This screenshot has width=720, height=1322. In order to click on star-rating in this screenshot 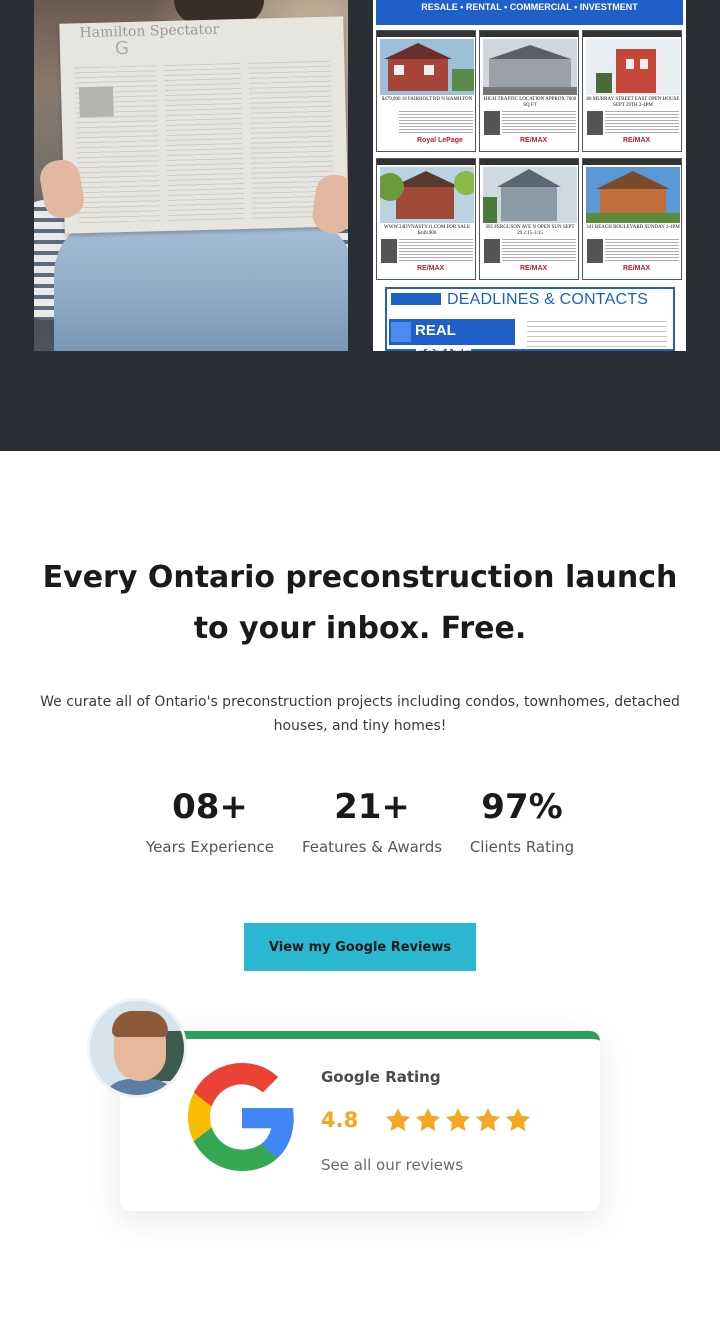, I will do `click(458, 1122)`.